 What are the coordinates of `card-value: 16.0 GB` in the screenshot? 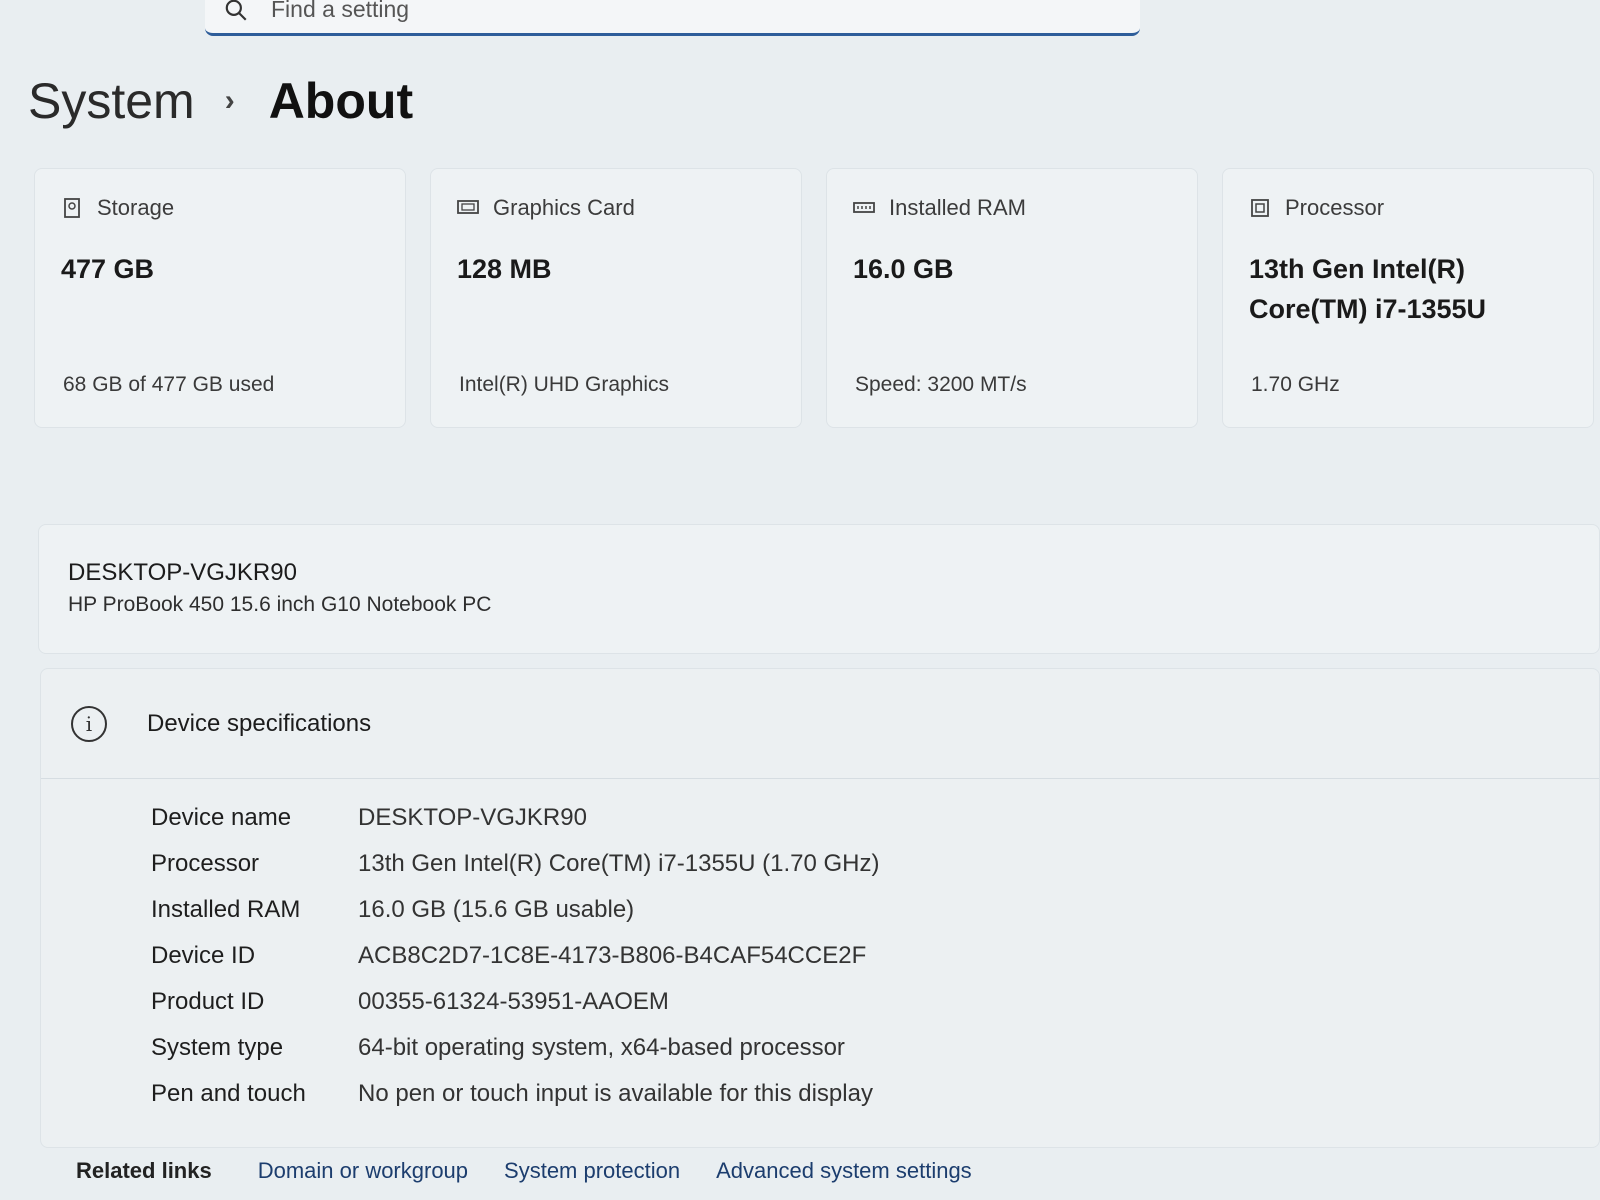 It's located at (903, 269).